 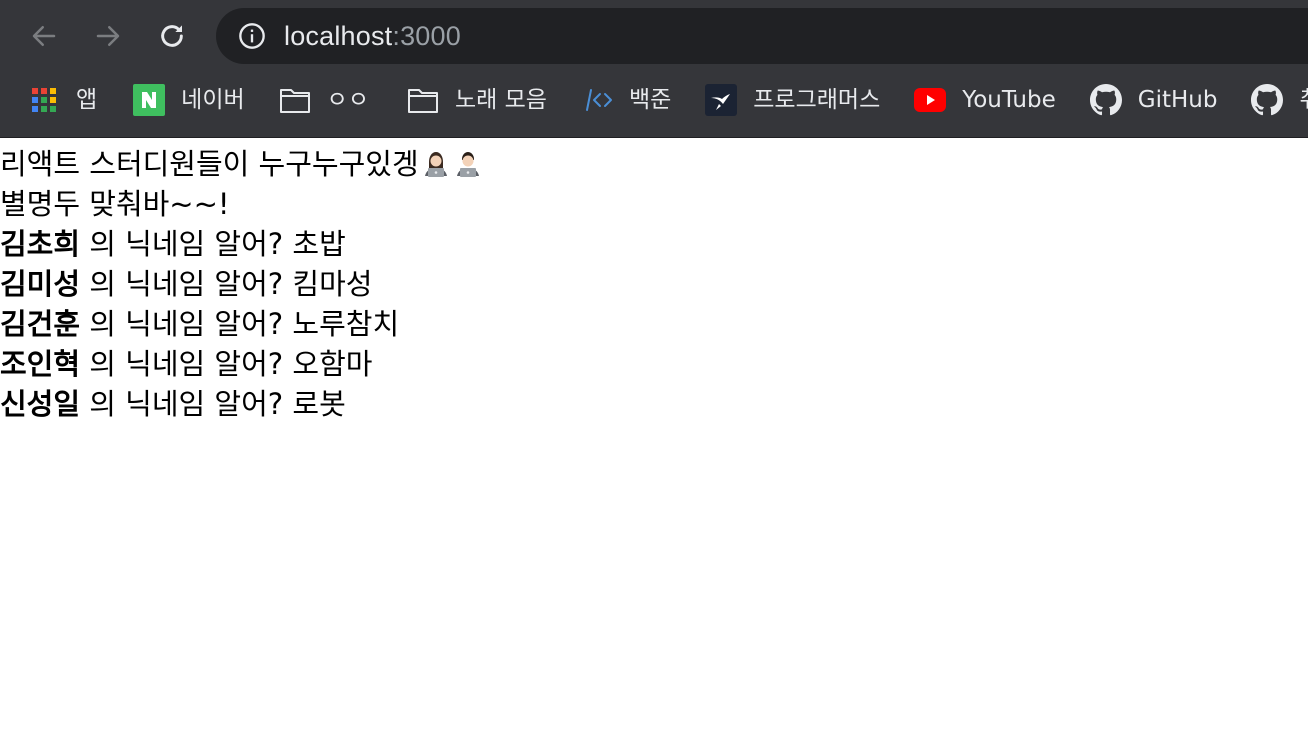 I want to click on forward-button, so click(x=108, y=36).